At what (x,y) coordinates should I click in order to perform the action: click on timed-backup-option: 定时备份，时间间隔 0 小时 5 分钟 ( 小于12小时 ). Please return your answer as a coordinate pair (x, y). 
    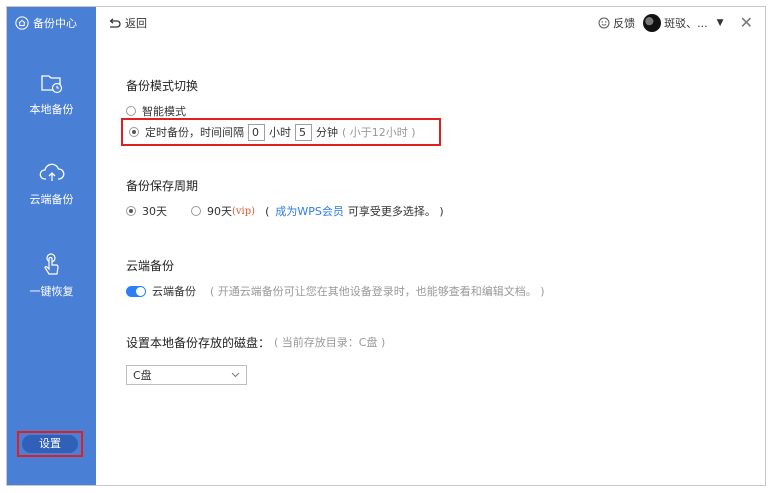
    Looking at the image, I should click on (281, 132).